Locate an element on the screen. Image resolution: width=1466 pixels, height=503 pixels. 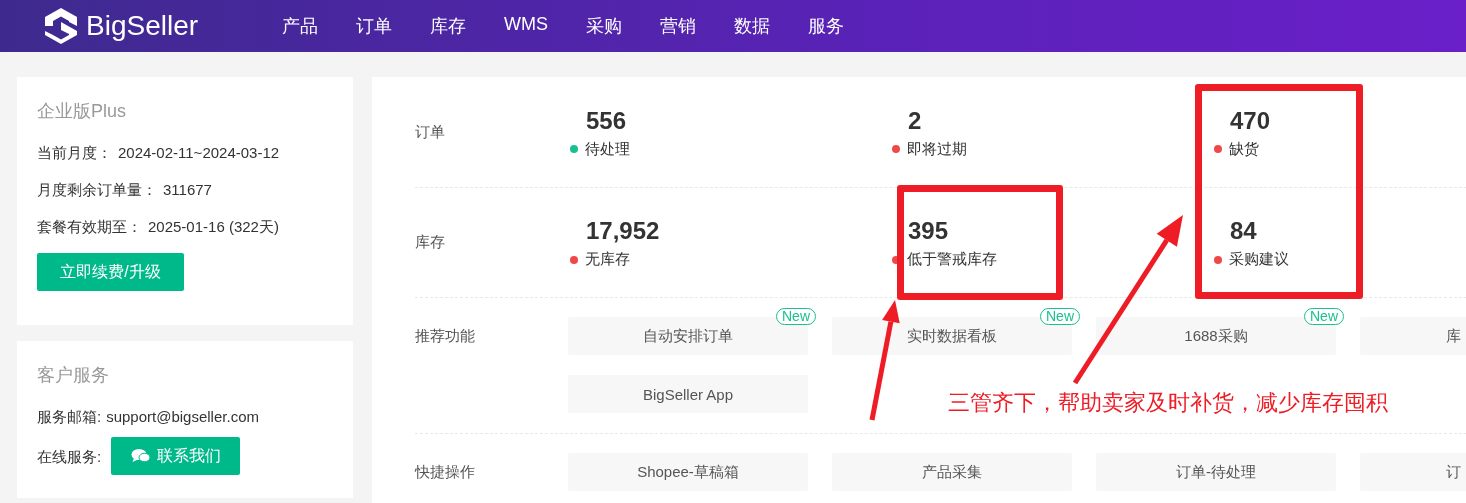
stat-label: 无库存 is located at coordinates (607, 259).